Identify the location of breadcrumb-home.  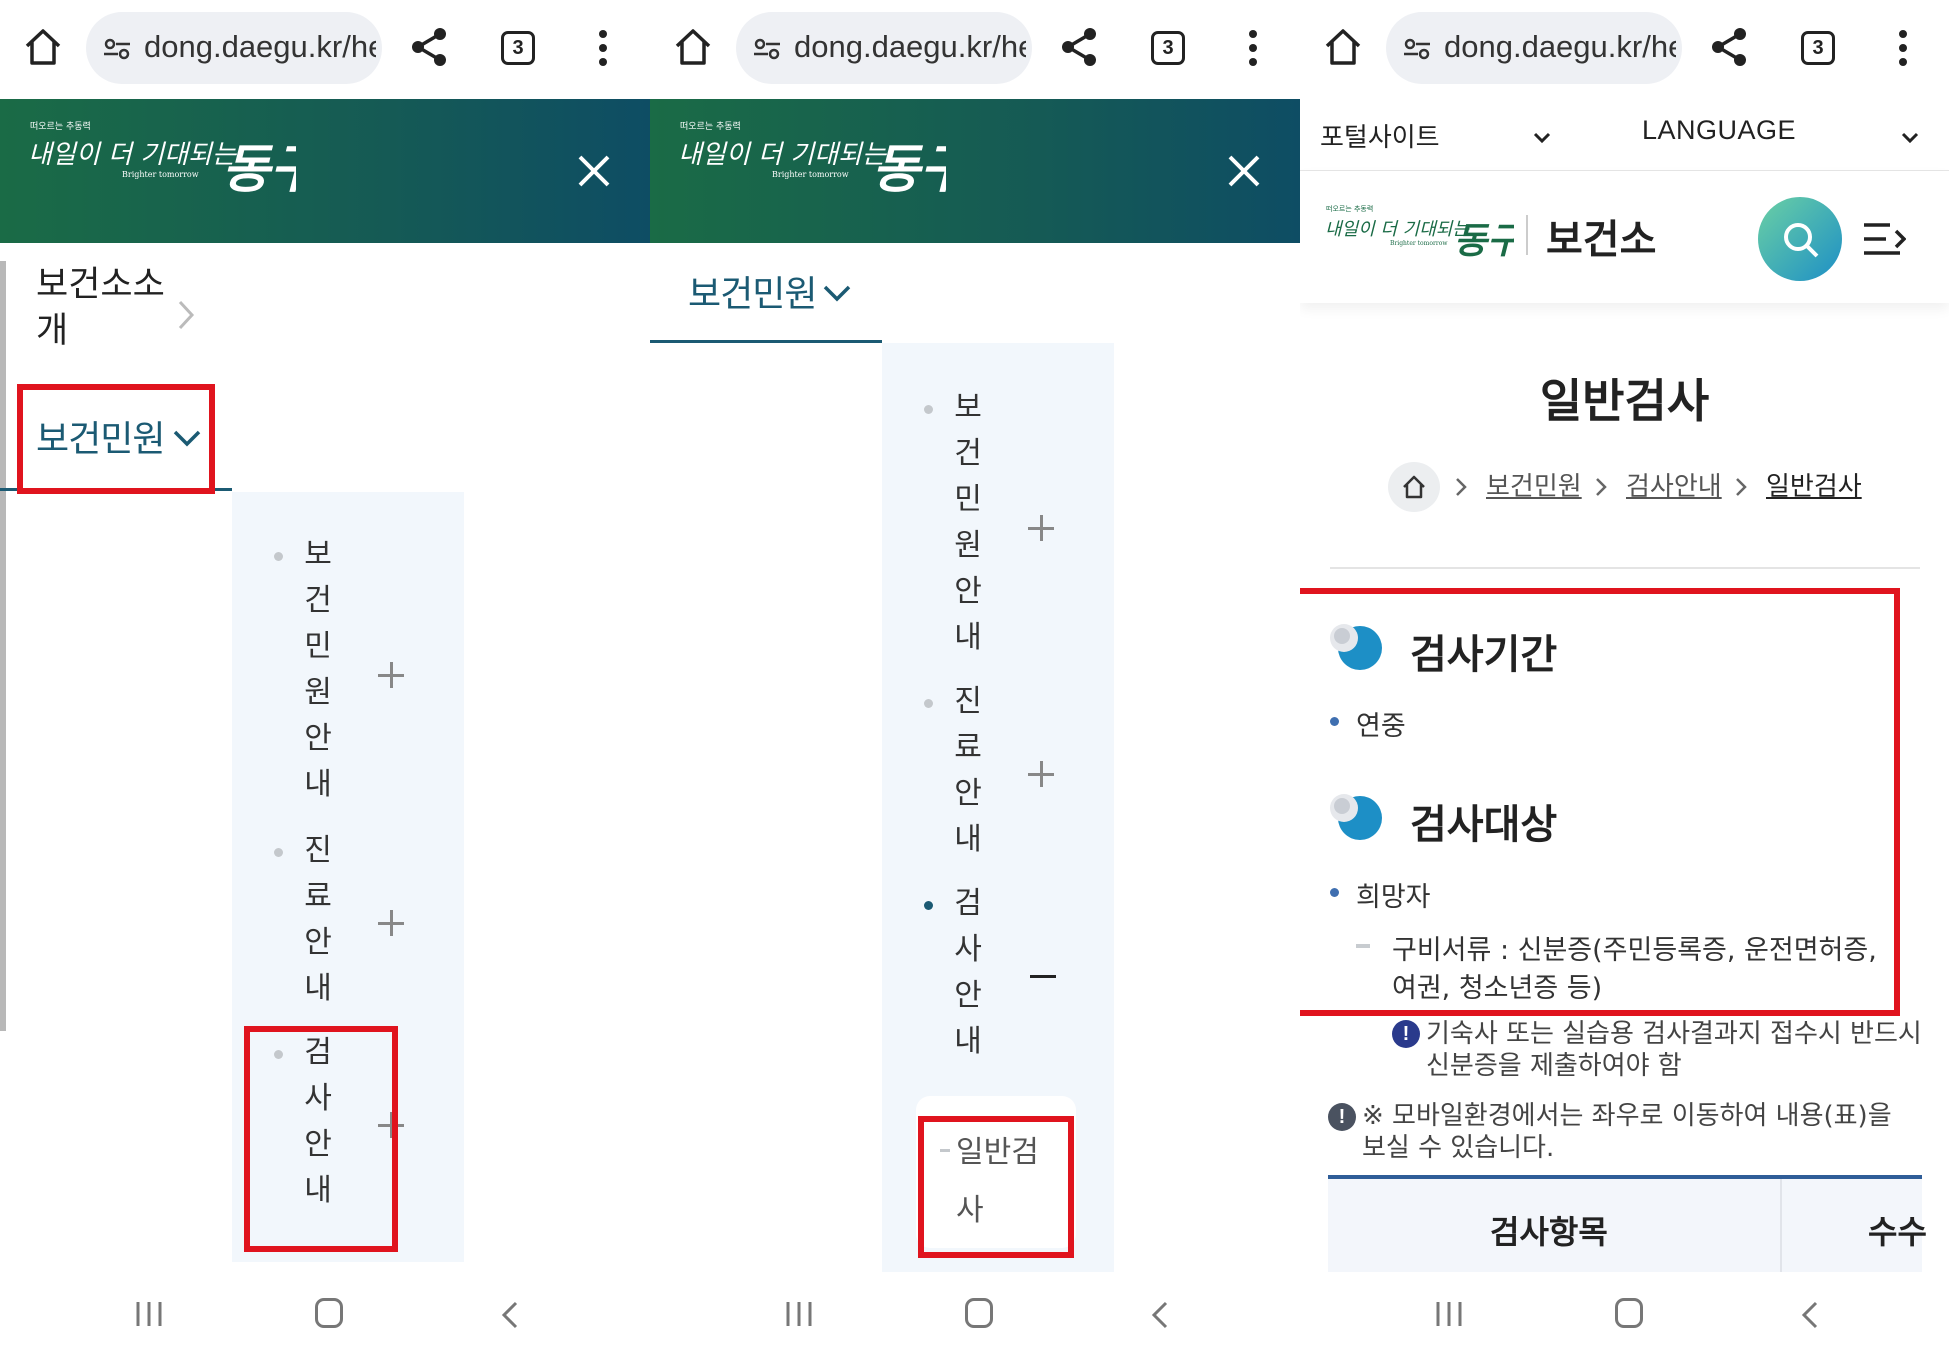
(1414, 487).